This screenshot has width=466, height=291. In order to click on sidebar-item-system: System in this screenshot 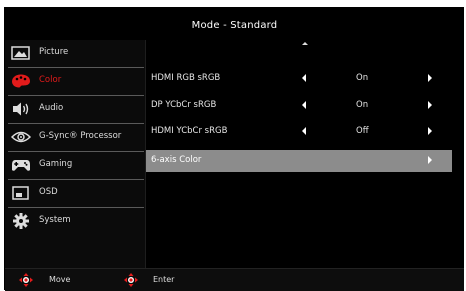, I will do `click(75, 221)`.